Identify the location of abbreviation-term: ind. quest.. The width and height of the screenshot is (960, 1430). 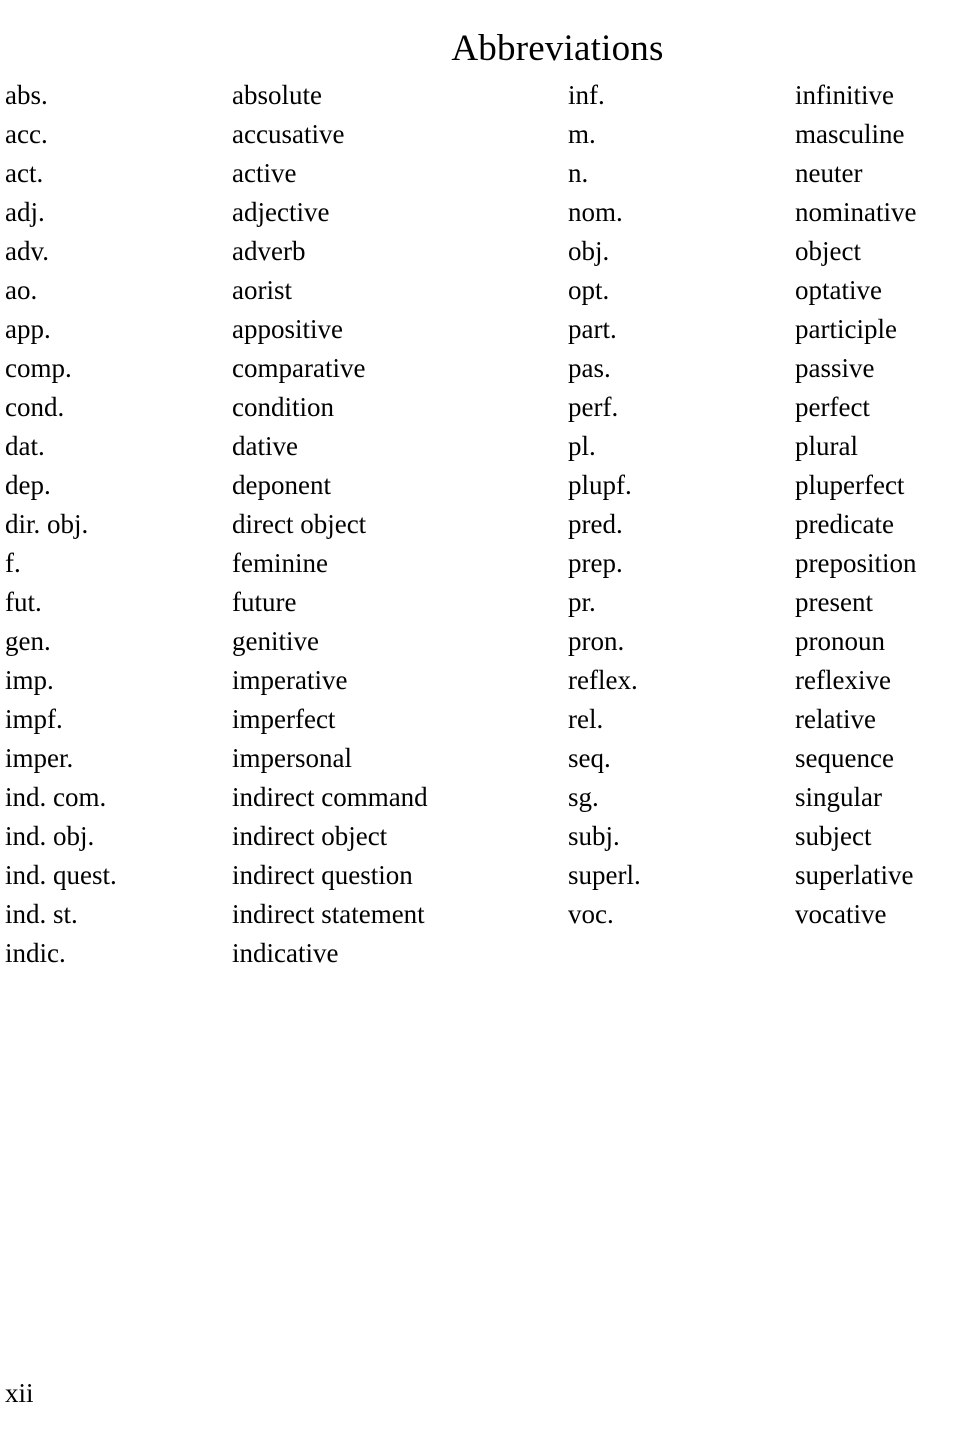
(61, 875).